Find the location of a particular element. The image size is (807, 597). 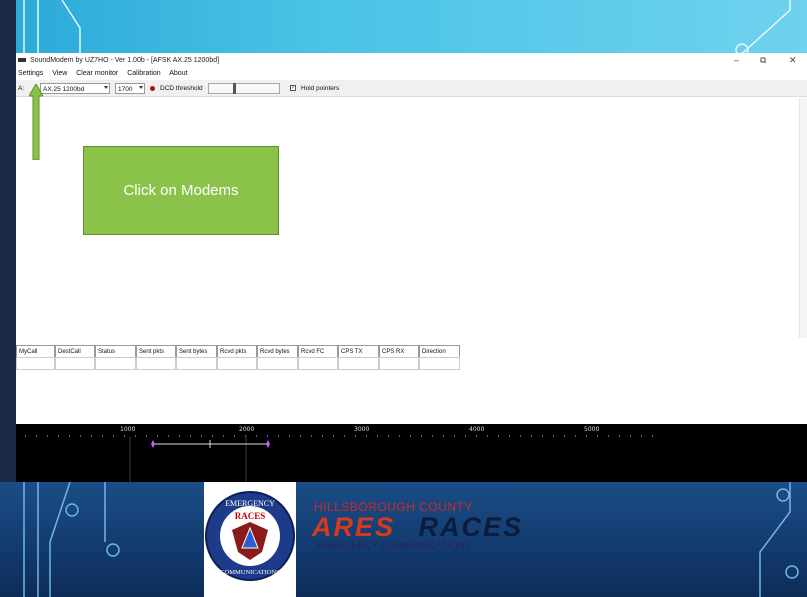

menu-view: View is located at coordinates (59, 73).